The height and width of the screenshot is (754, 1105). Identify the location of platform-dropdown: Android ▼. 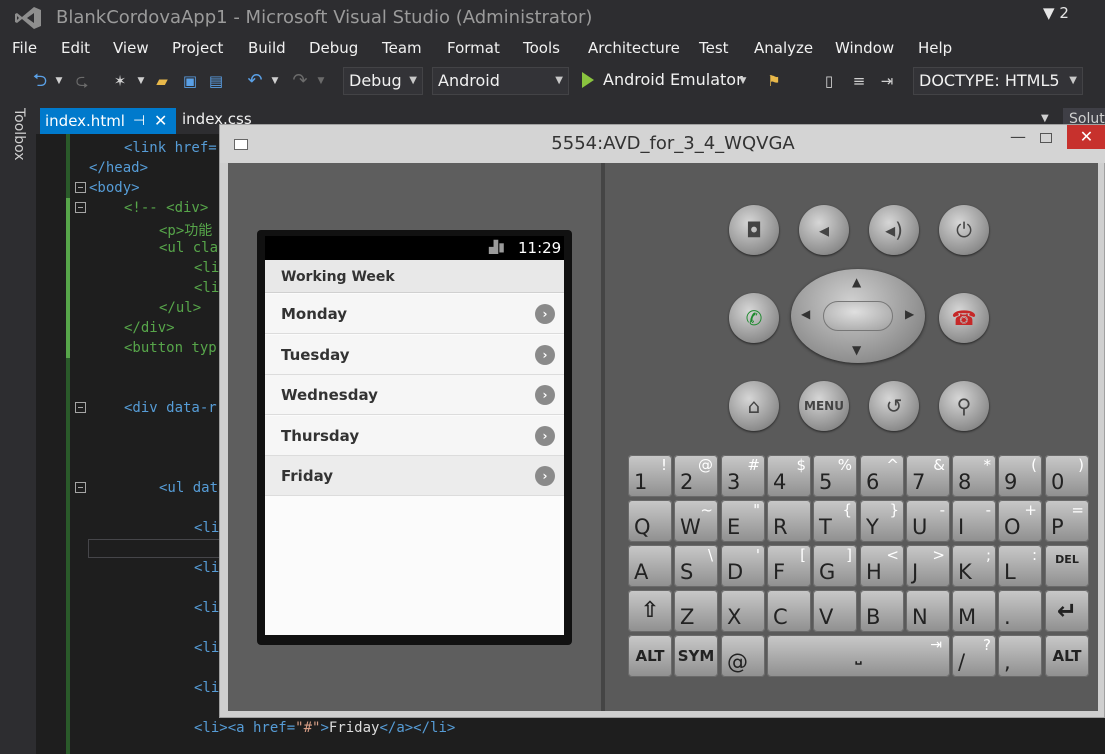
(500, 81).